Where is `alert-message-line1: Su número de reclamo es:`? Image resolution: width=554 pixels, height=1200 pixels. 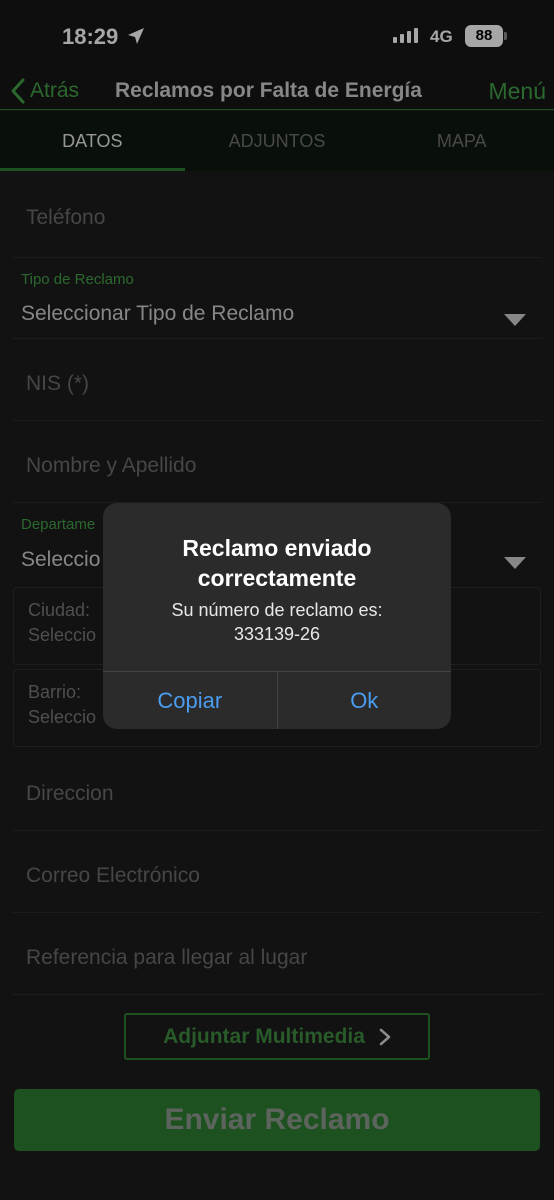 alert-message-line1: Su número de reclamo es: is located at coordinates (277, 610).